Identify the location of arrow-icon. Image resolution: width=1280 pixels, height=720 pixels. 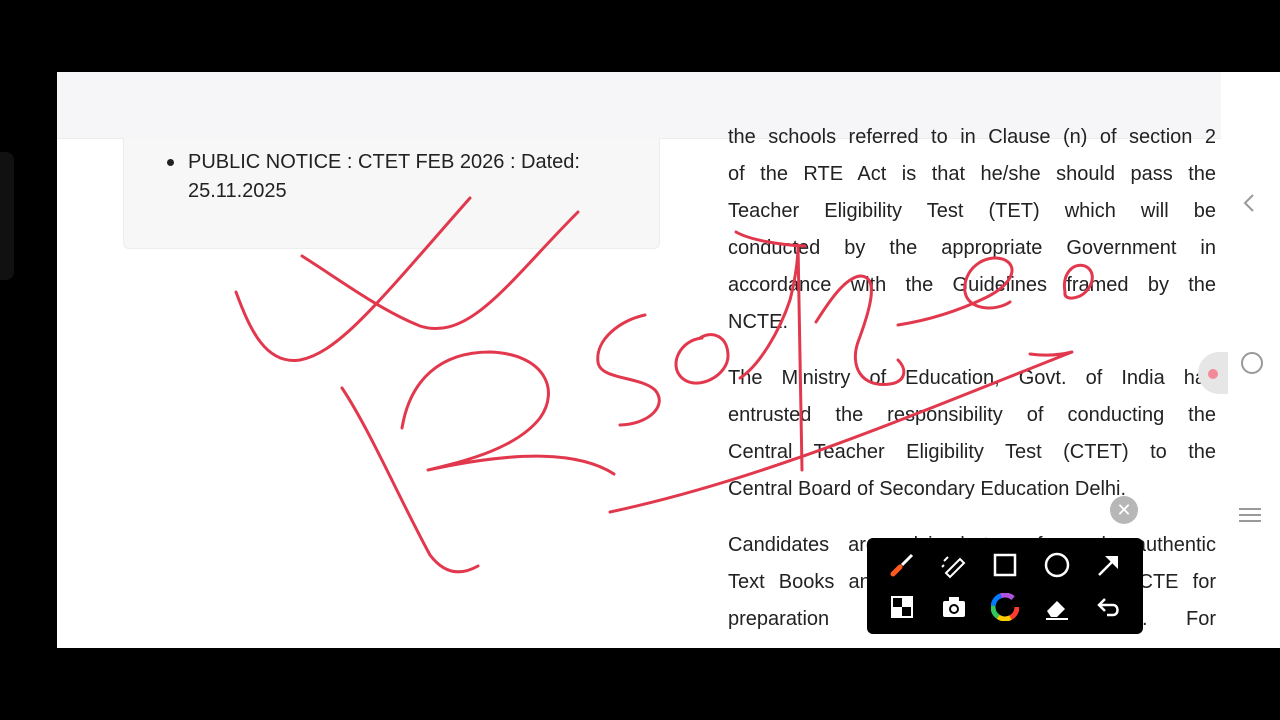
(1109, 565).